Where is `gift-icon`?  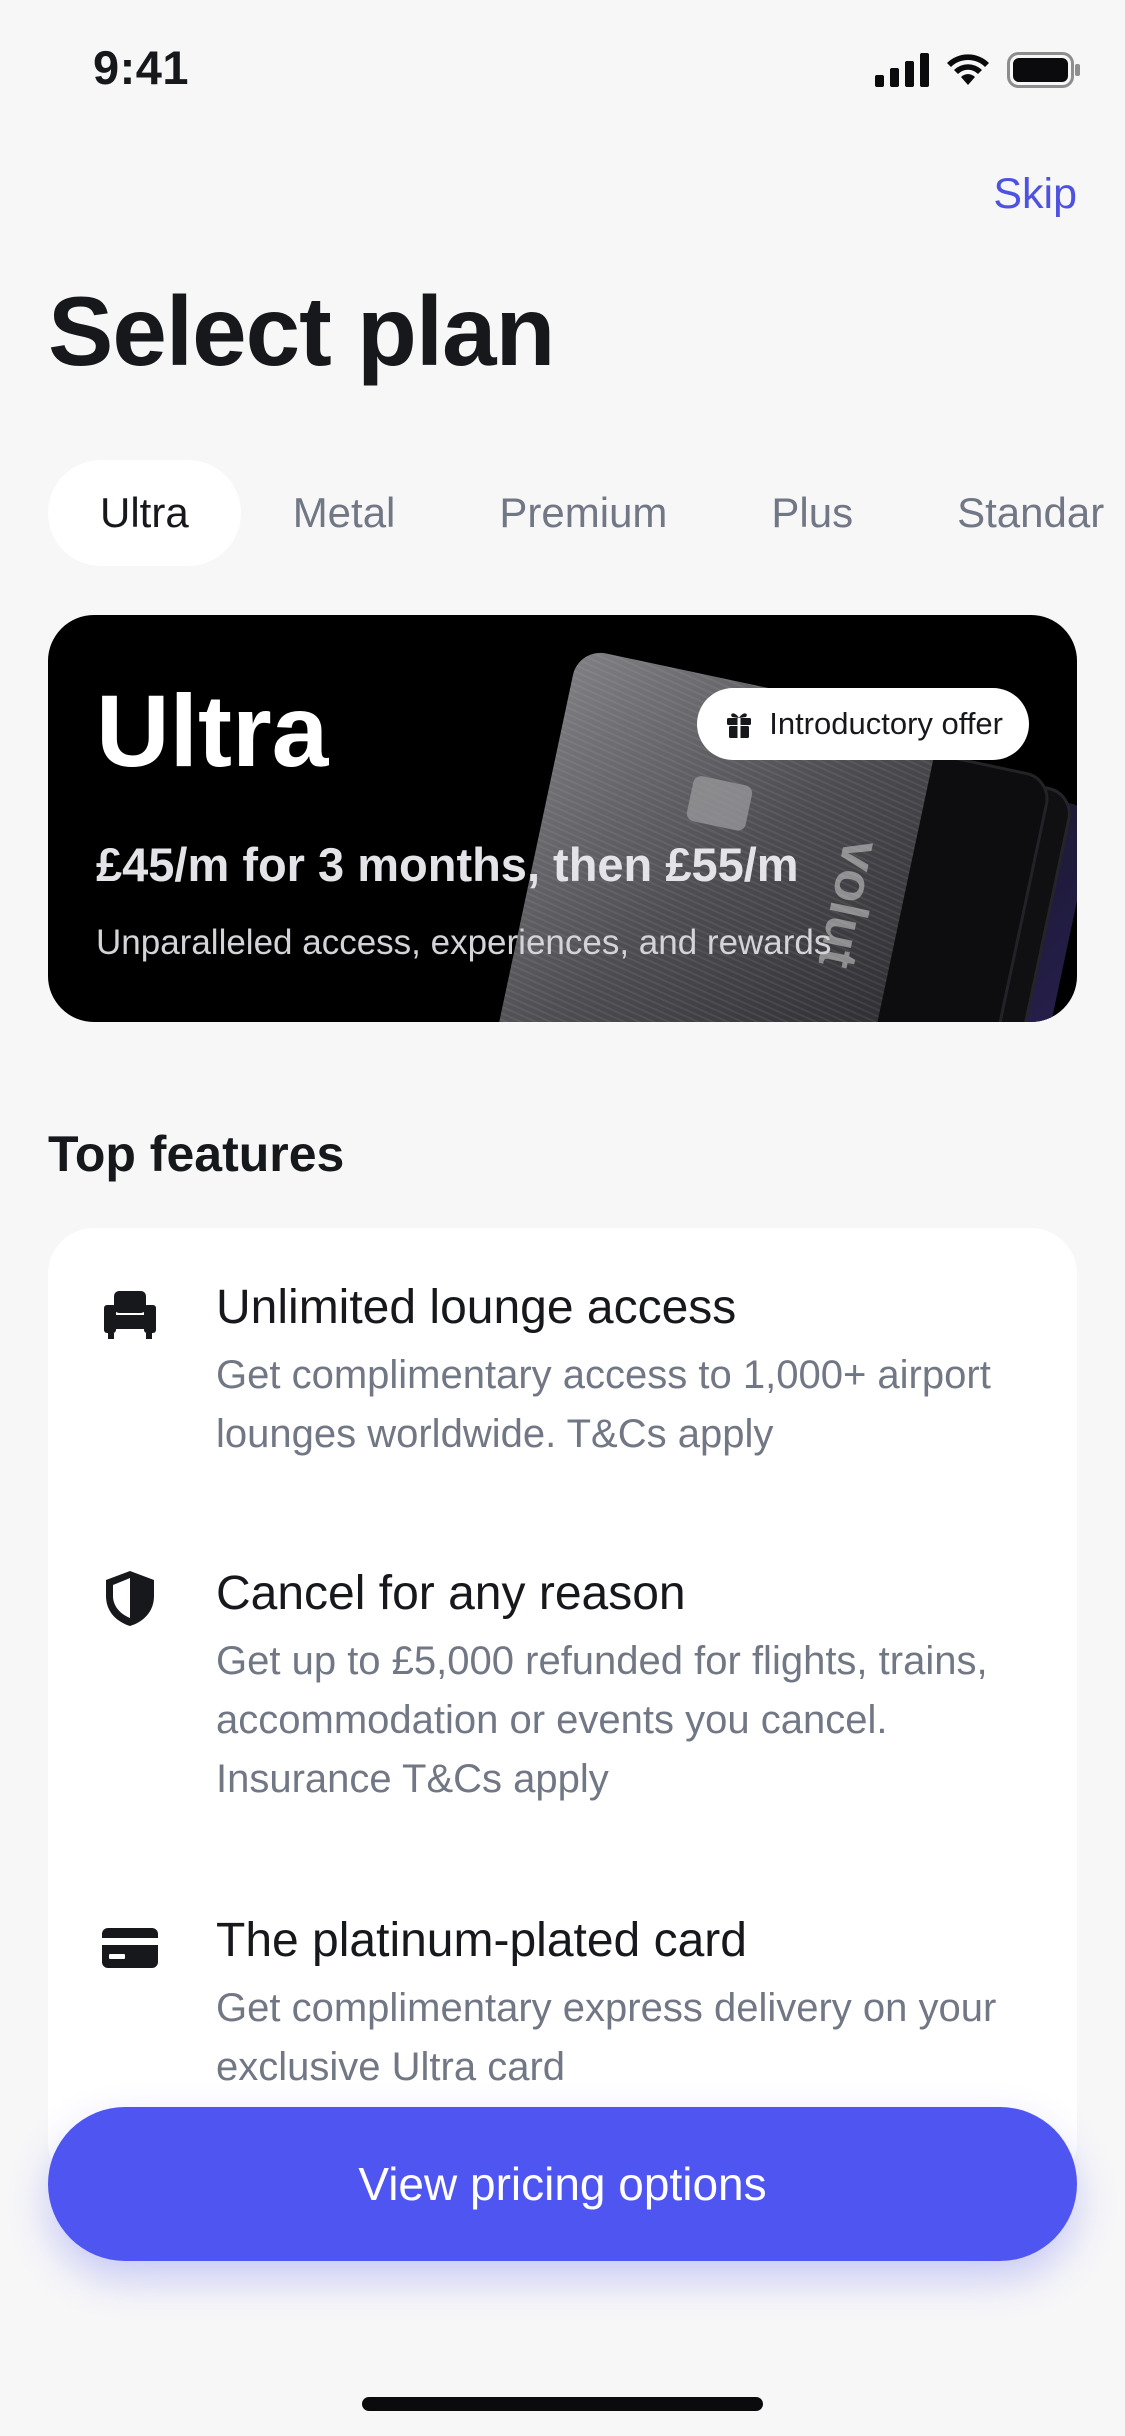
gift-icon is located at coordinates (739, 725).